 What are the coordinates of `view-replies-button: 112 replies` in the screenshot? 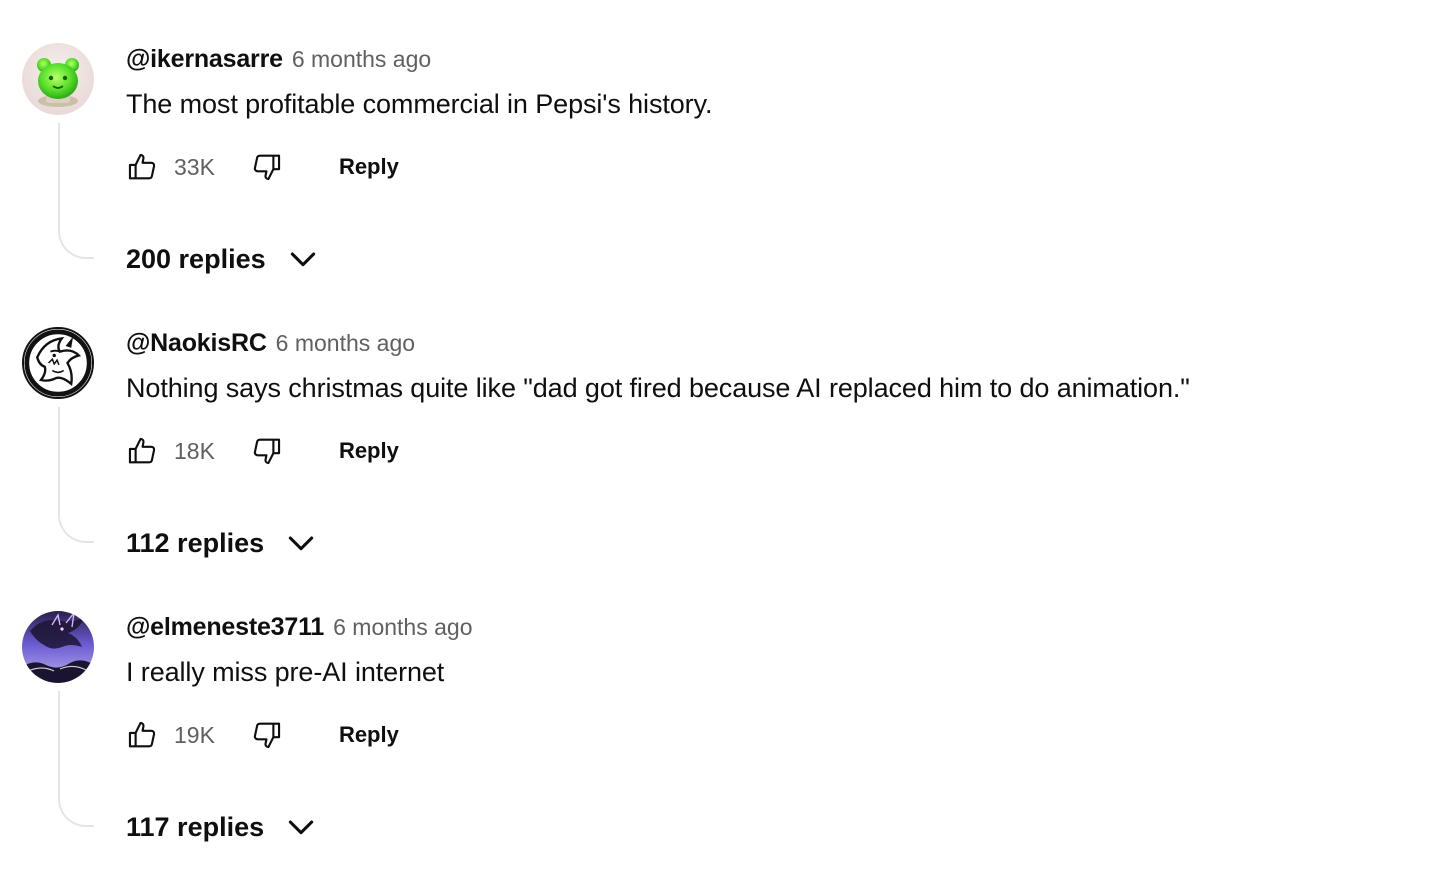 It's located at (222, 543).